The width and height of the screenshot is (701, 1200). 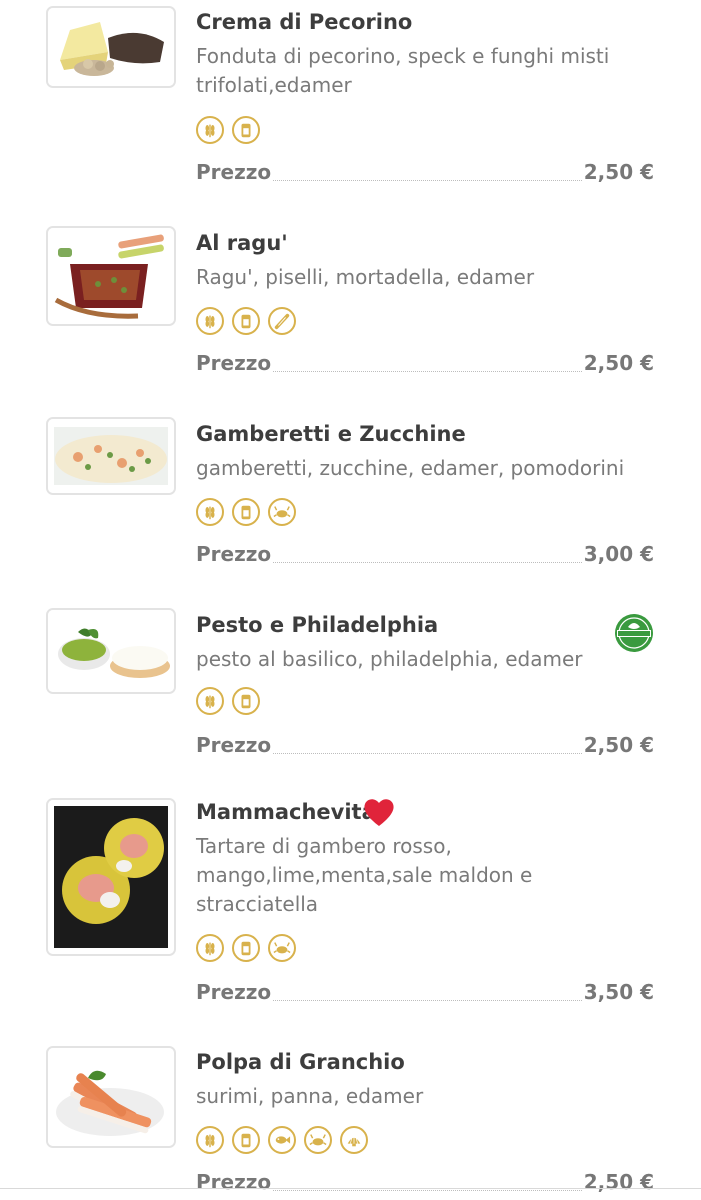 I want to click on heart-icon, so click(x=379, y=812).